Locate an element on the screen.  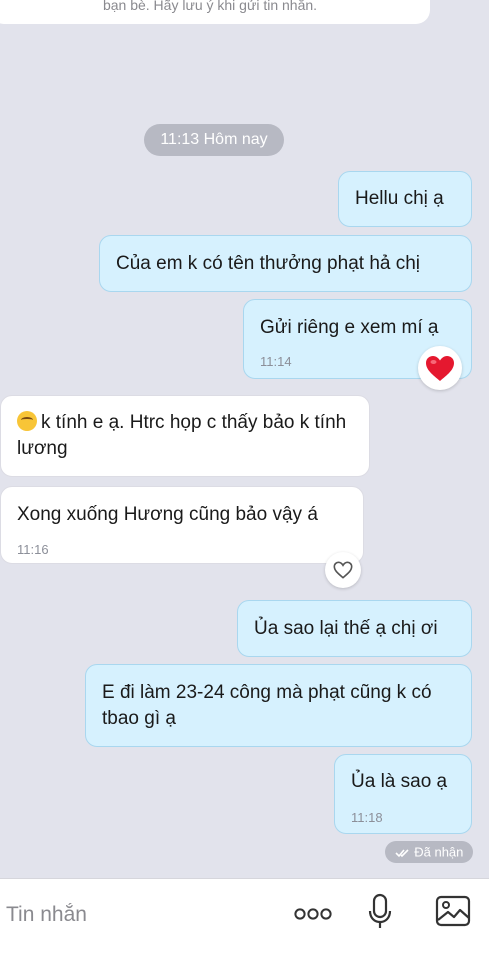
message-bubble-outgoing: Của em k có tên thưởng phạt hả chị is located at coordinates (285, 263).